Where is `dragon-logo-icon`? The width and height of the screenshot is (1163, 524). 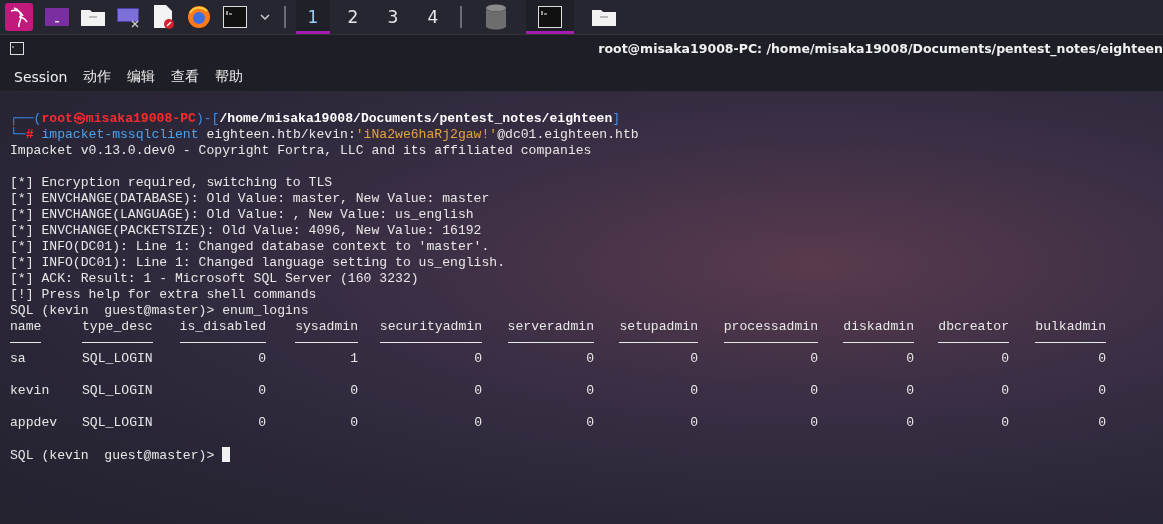 dragon-logo-icon is located at coordinates (19, 17).